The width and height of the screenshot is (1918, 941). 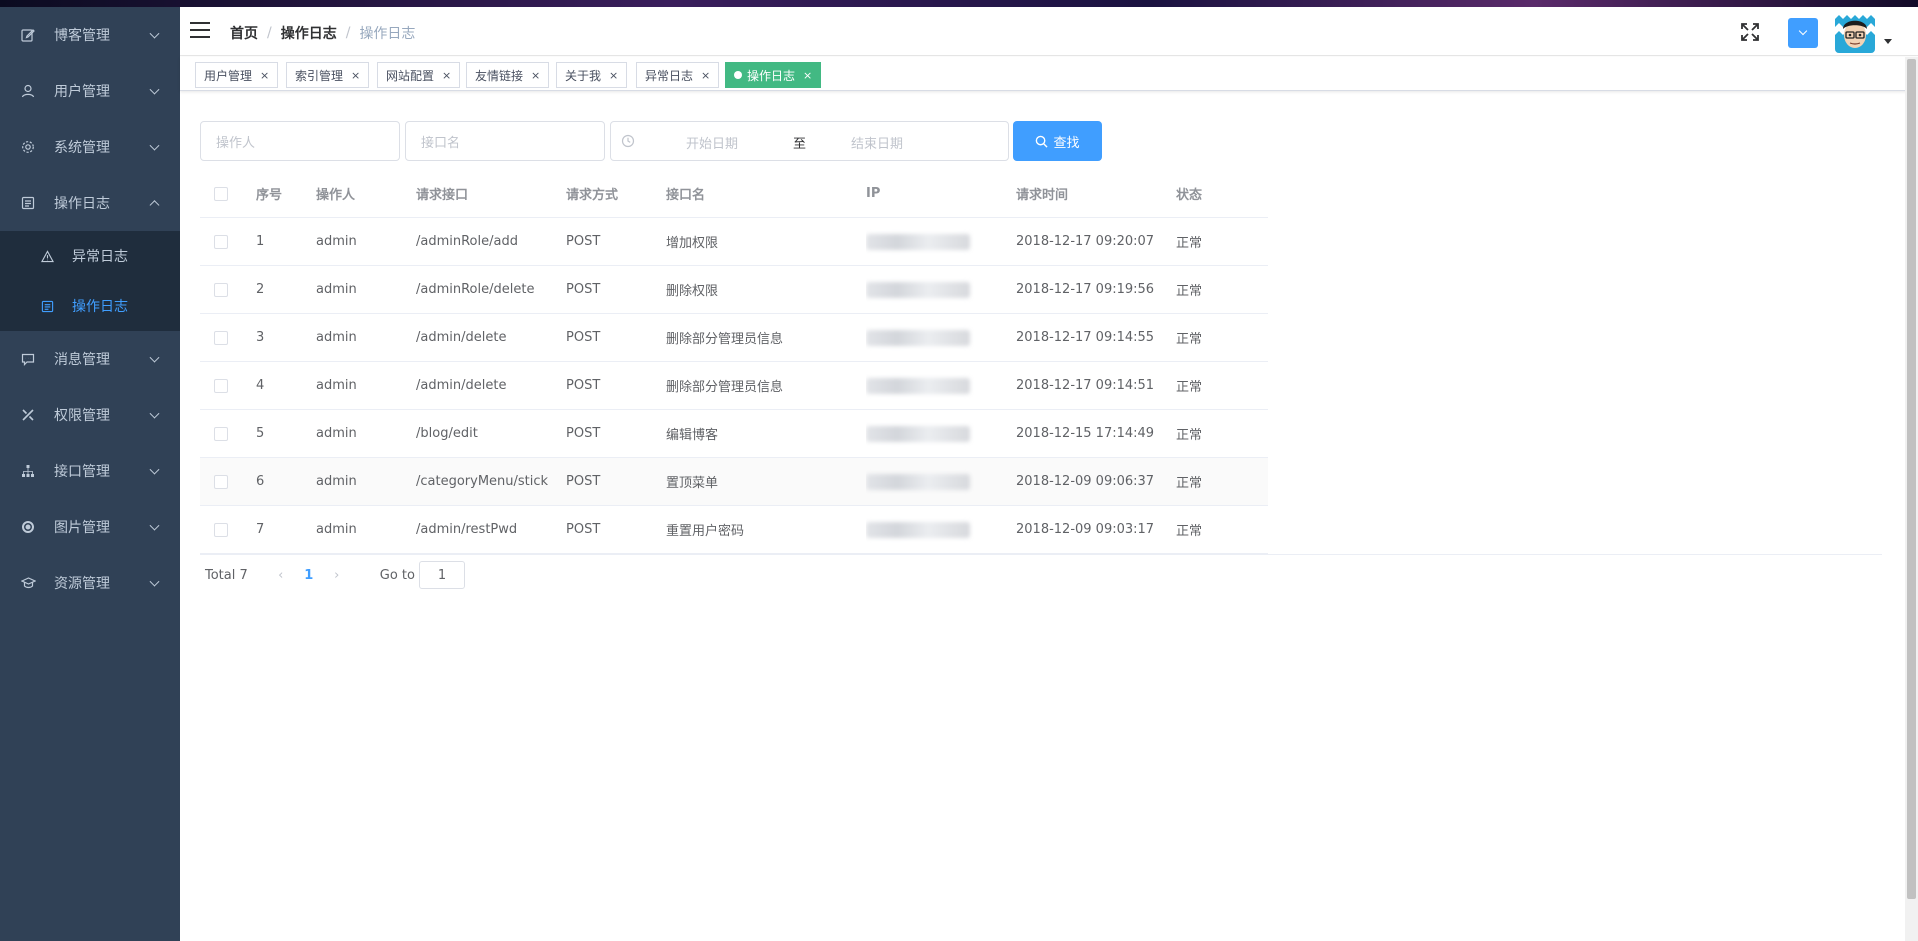 What do you see at coordinates (1855, 33) in the screenshot?
I see `avatar` at bounding box center [1855, 33].